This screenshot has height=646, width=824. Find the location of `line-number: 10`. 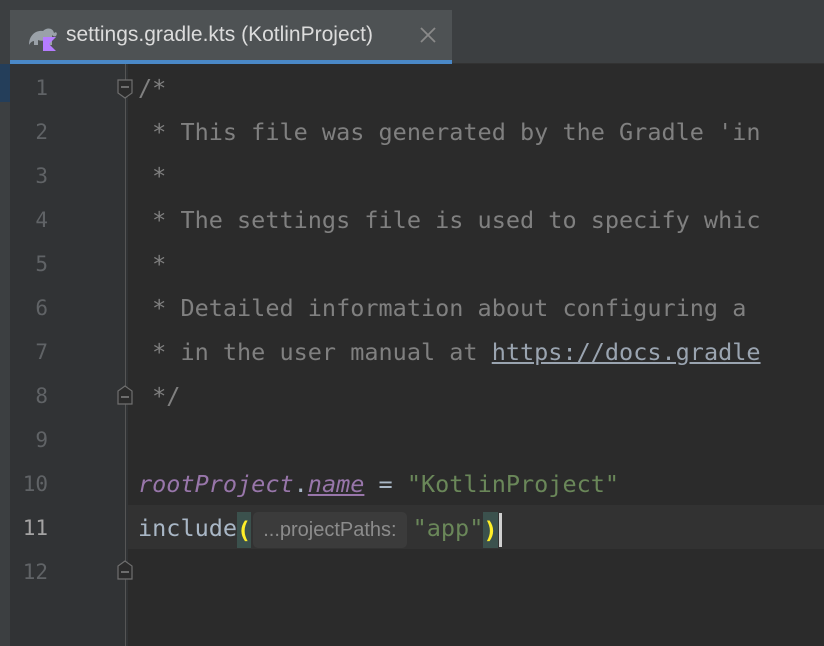

line-number: 10 is located at coordinates (35, 484).